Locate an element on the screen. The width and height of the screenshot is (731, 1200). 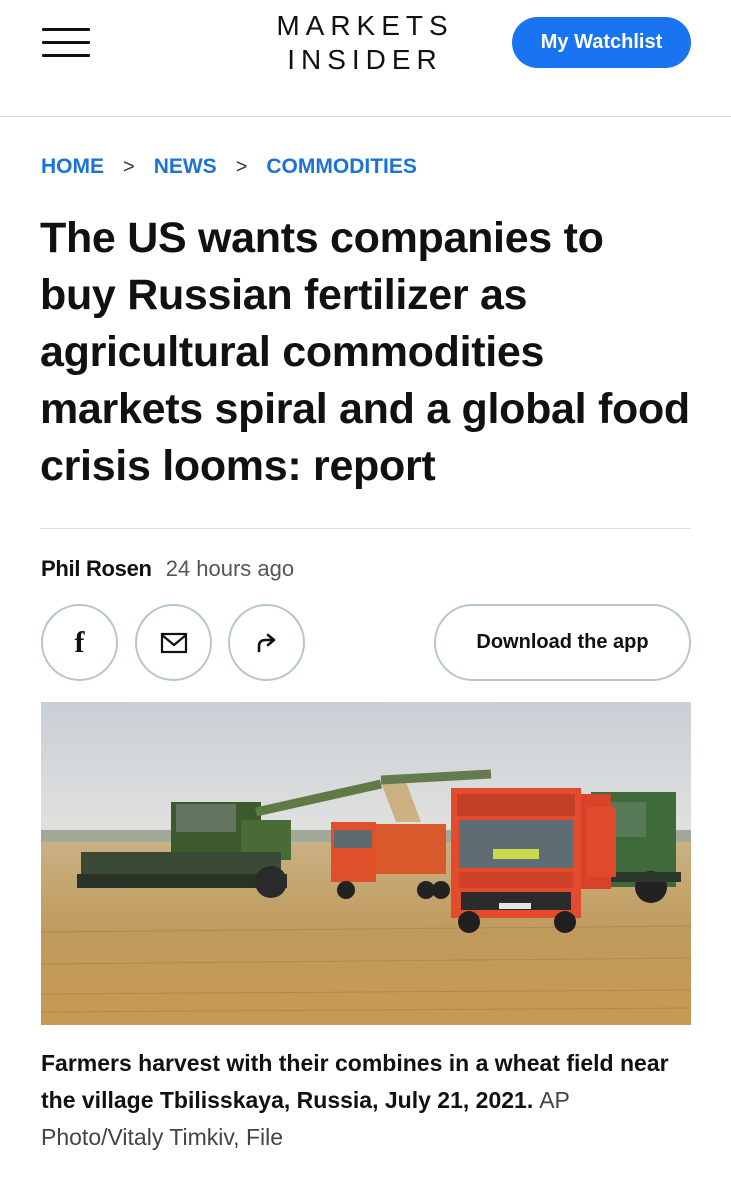
mail-icon is located at coordinates (173, 642).